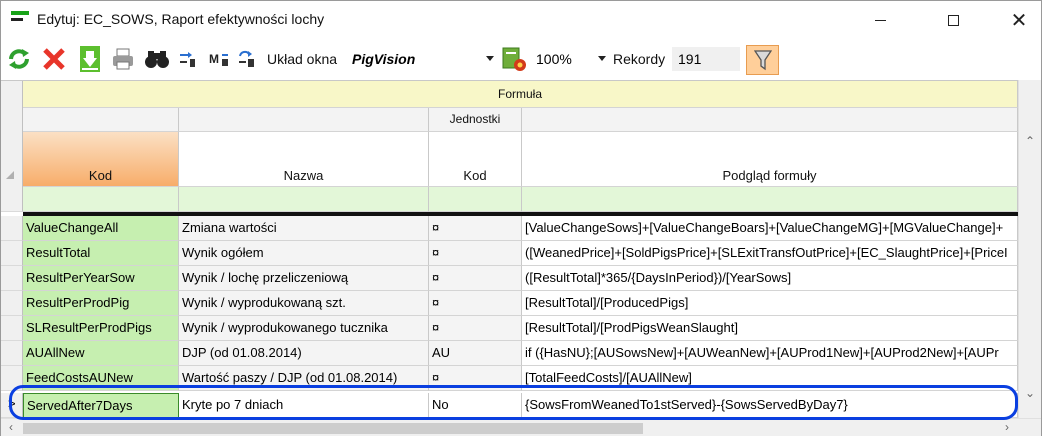 The width and height of the screenshot is (1042, 436). What do you see at coordinates (304, 405) in the screenshot?
I see `cell-nazwa: Kryte po 7 dniach` at bounding box center [304, 405].